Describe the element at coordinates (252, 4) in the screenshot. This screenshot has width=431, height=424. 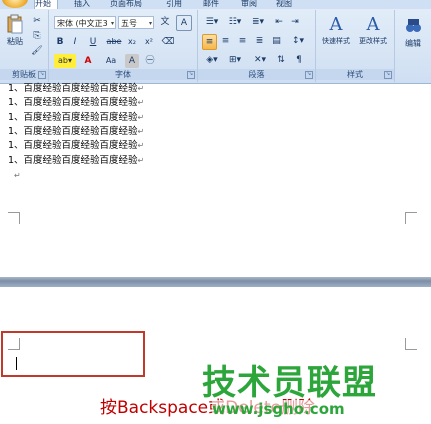
I see `tab-review: 审阅` at that location.